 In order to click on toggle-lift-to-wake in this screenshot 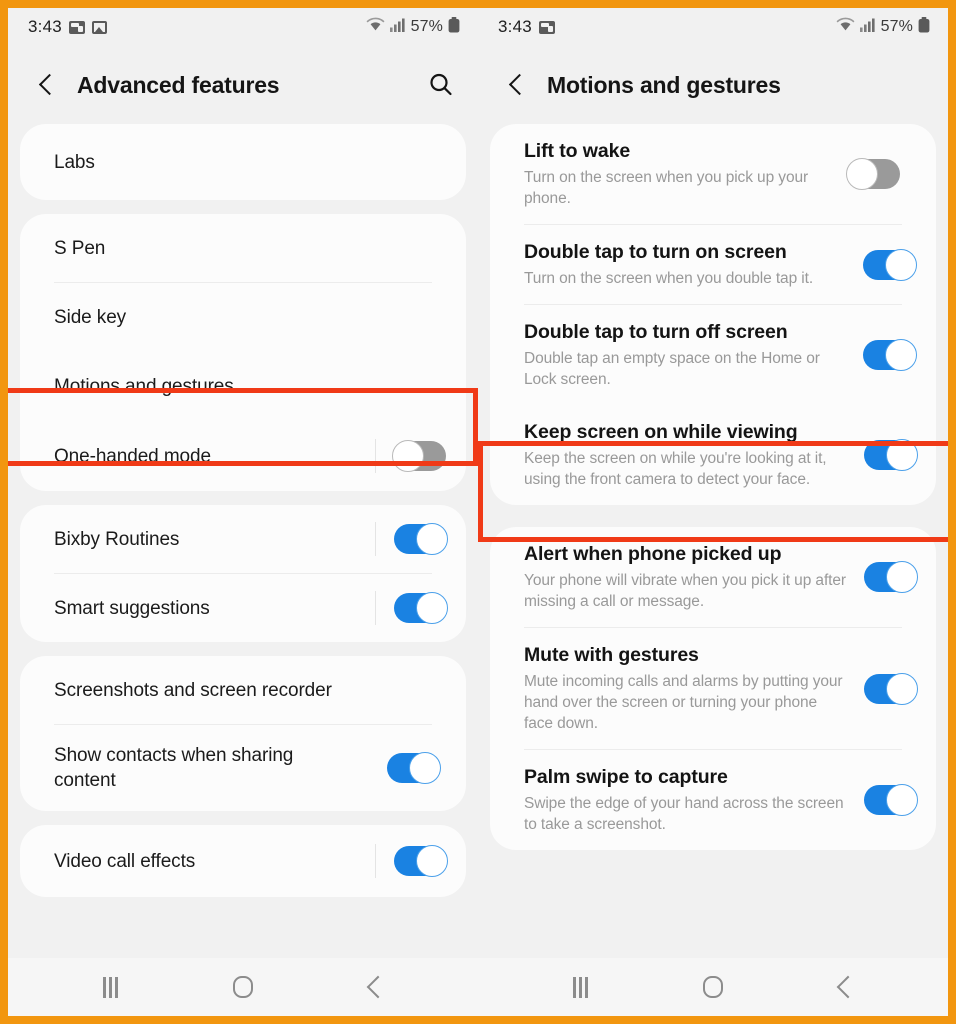, I will do `click(873, 174)`.